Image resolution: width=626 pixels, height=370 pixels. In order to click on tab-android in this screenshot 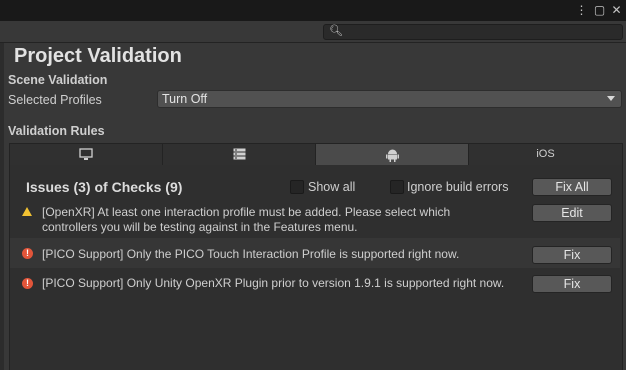, I will do `click(392, 154)`.